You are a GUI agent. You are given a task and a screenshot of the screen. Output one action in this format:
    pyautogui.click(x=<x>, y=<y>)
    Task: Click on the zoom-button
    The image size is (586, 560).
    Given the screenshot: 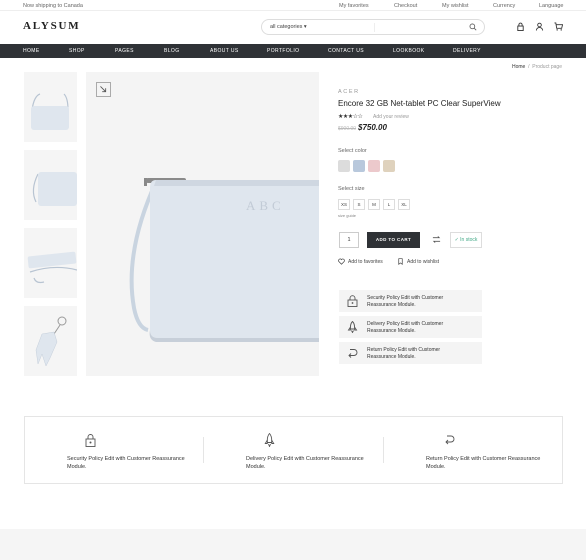 What is the action you would take?
    pyautogui.click(x=103, y=89)
    